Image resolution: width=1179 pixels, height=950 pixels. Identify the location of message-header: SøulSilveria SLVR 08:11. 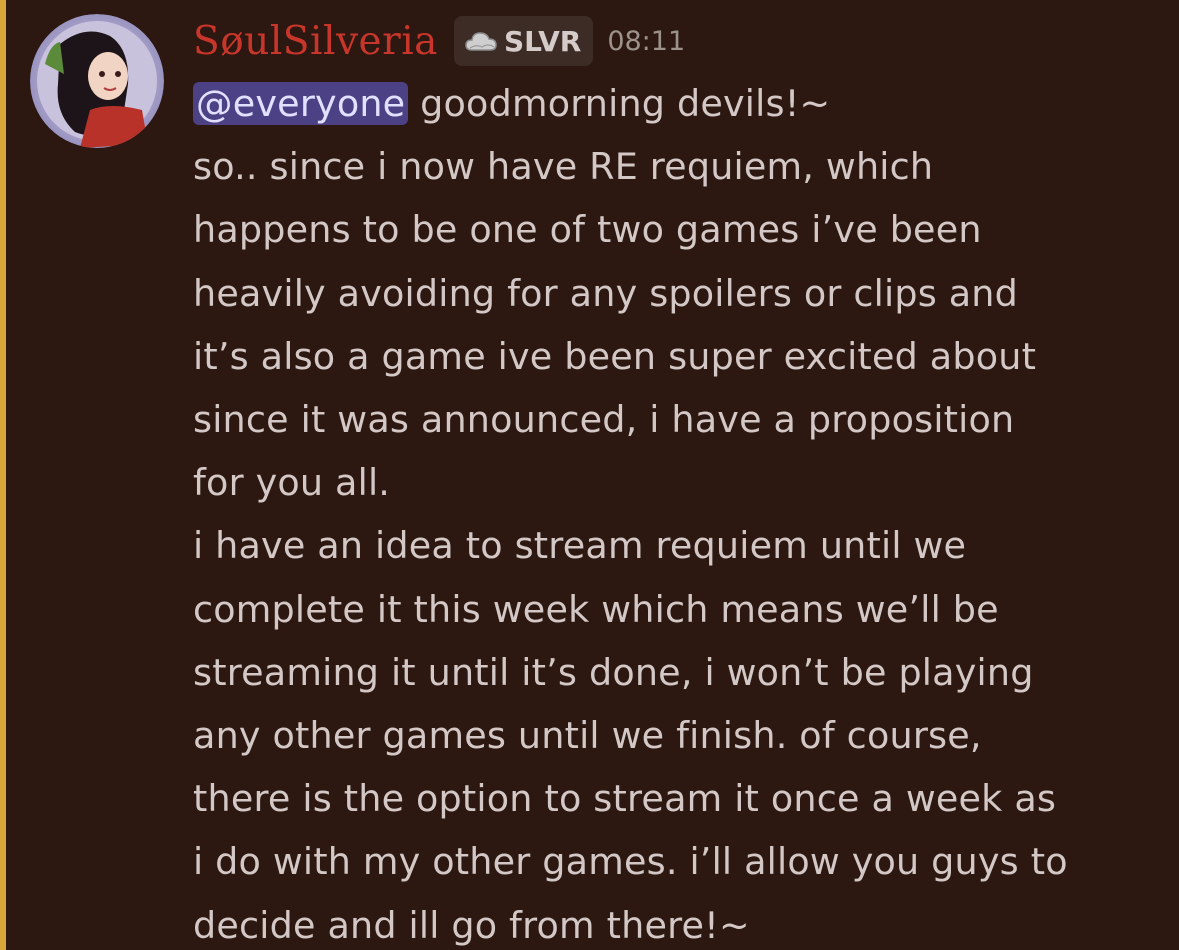
(439, 41).